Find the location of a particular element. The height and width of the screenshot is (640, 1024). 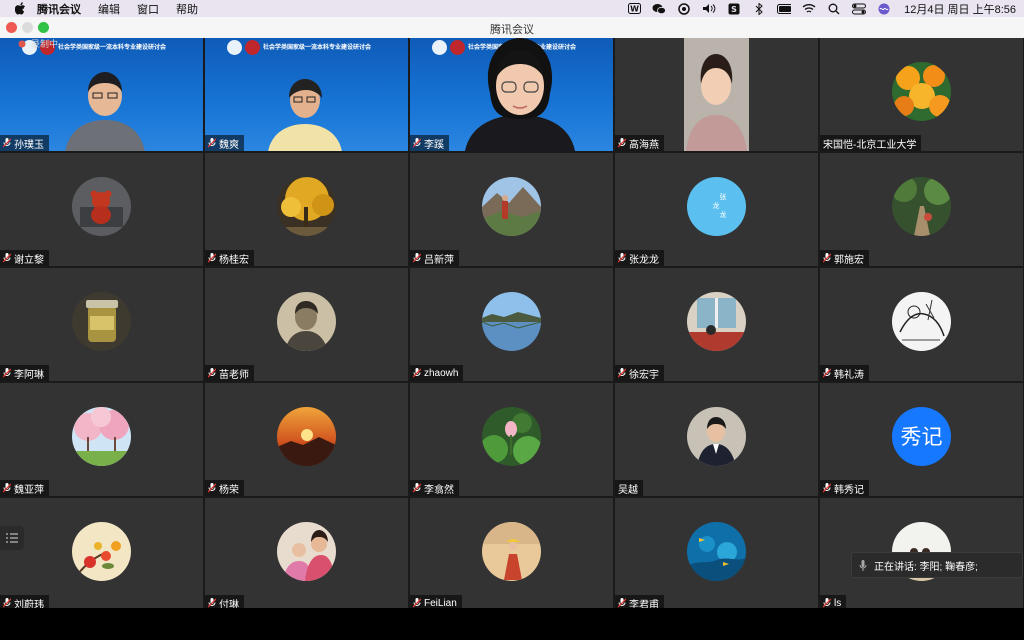

participant-tile: 吴越 is located at coordinates (716, 439).